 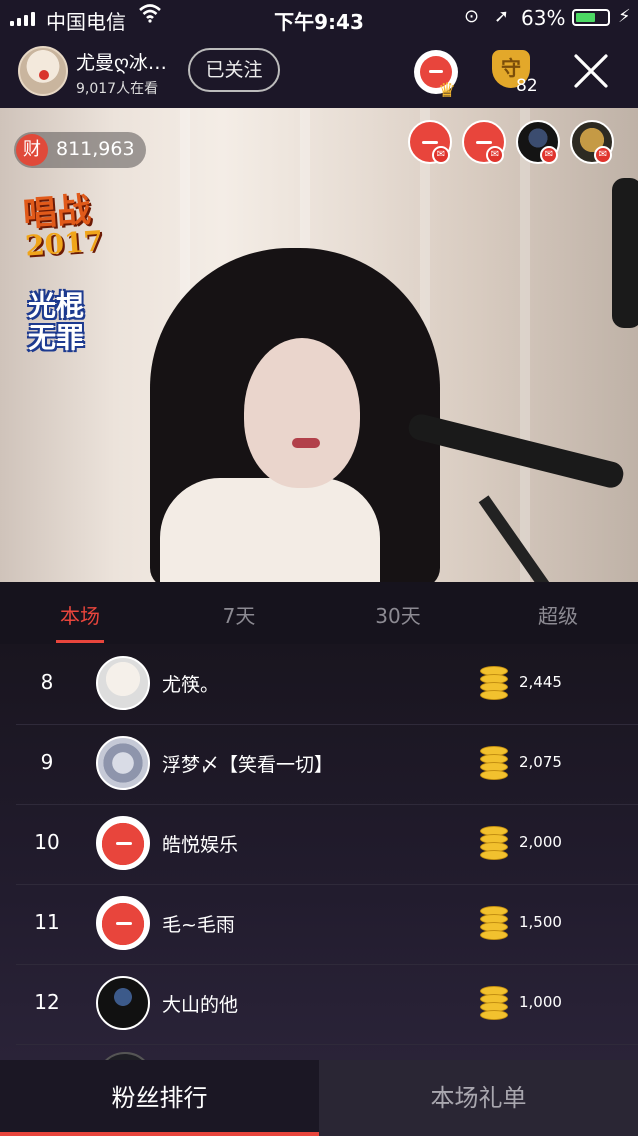 What do you see at coordinates (95, 149) in the screenshot?
I see `wealth-value: 811,963` at bounding box center [95, 149].